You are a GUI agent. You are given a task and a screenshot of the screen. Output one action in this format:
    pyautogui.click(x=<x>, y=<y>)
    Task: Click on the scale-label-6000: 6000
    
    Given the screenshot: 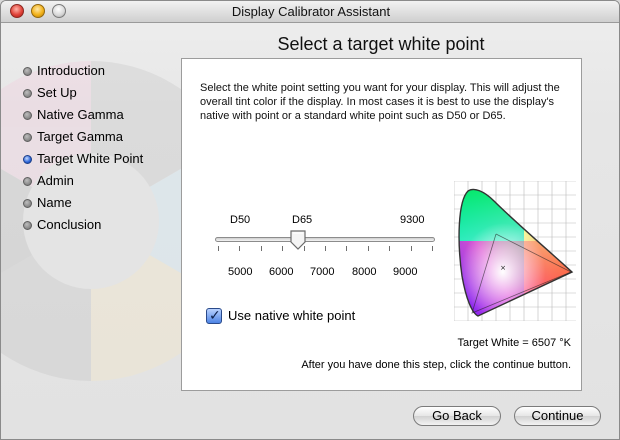 What is the action you would take?
    pyautogui.click(x=281, y=272)
    